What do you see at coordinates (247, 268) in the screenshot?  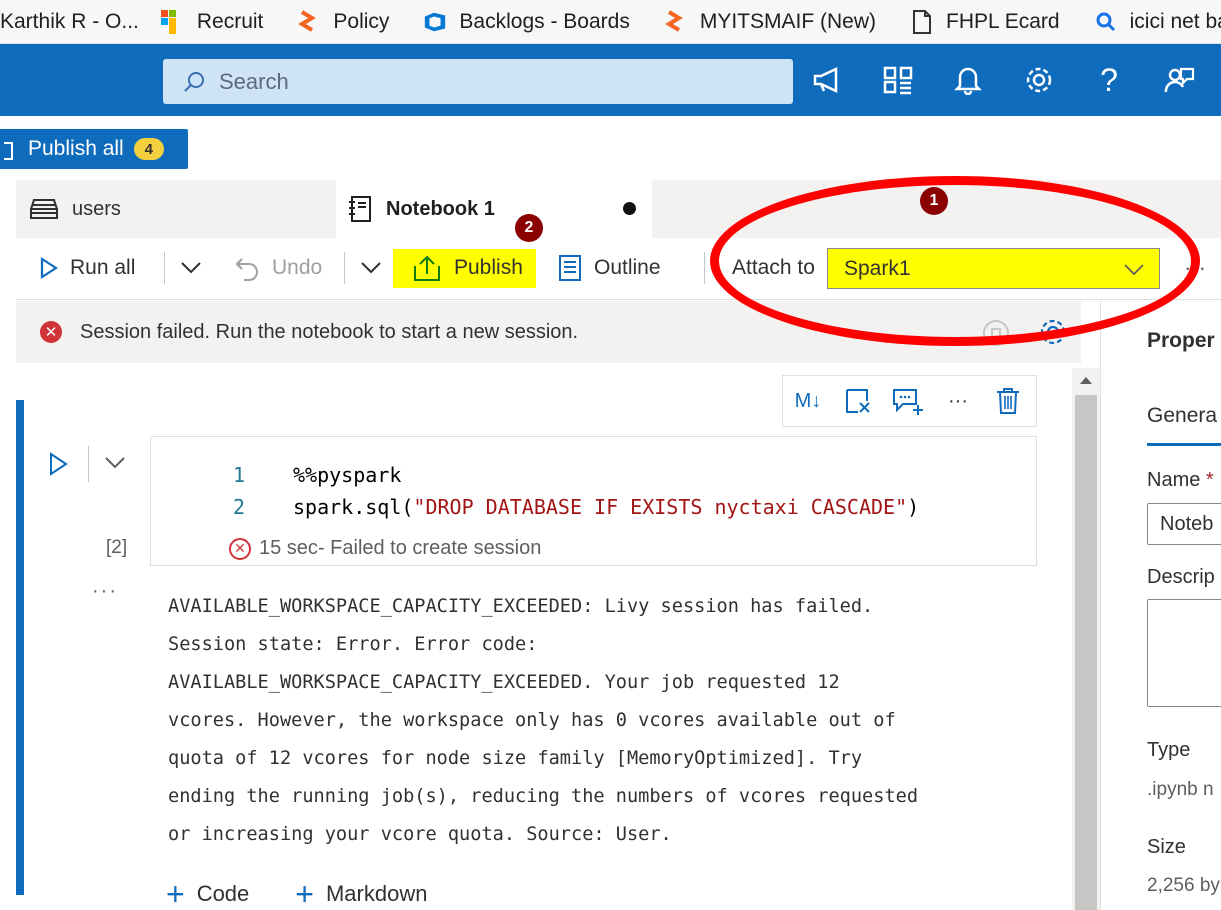 I see `undo-icon` at bounding box center [247, 268].